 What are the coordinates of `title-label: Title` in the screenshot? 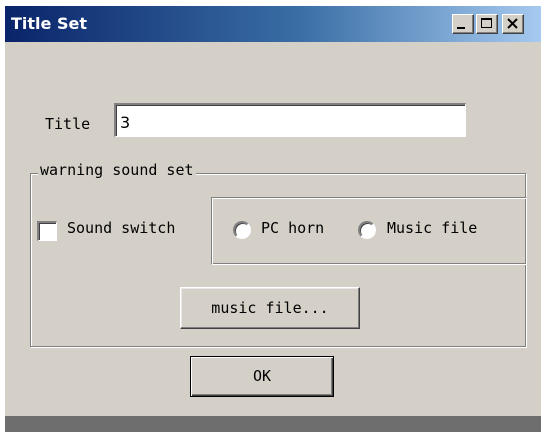 It's located at (68, 124).